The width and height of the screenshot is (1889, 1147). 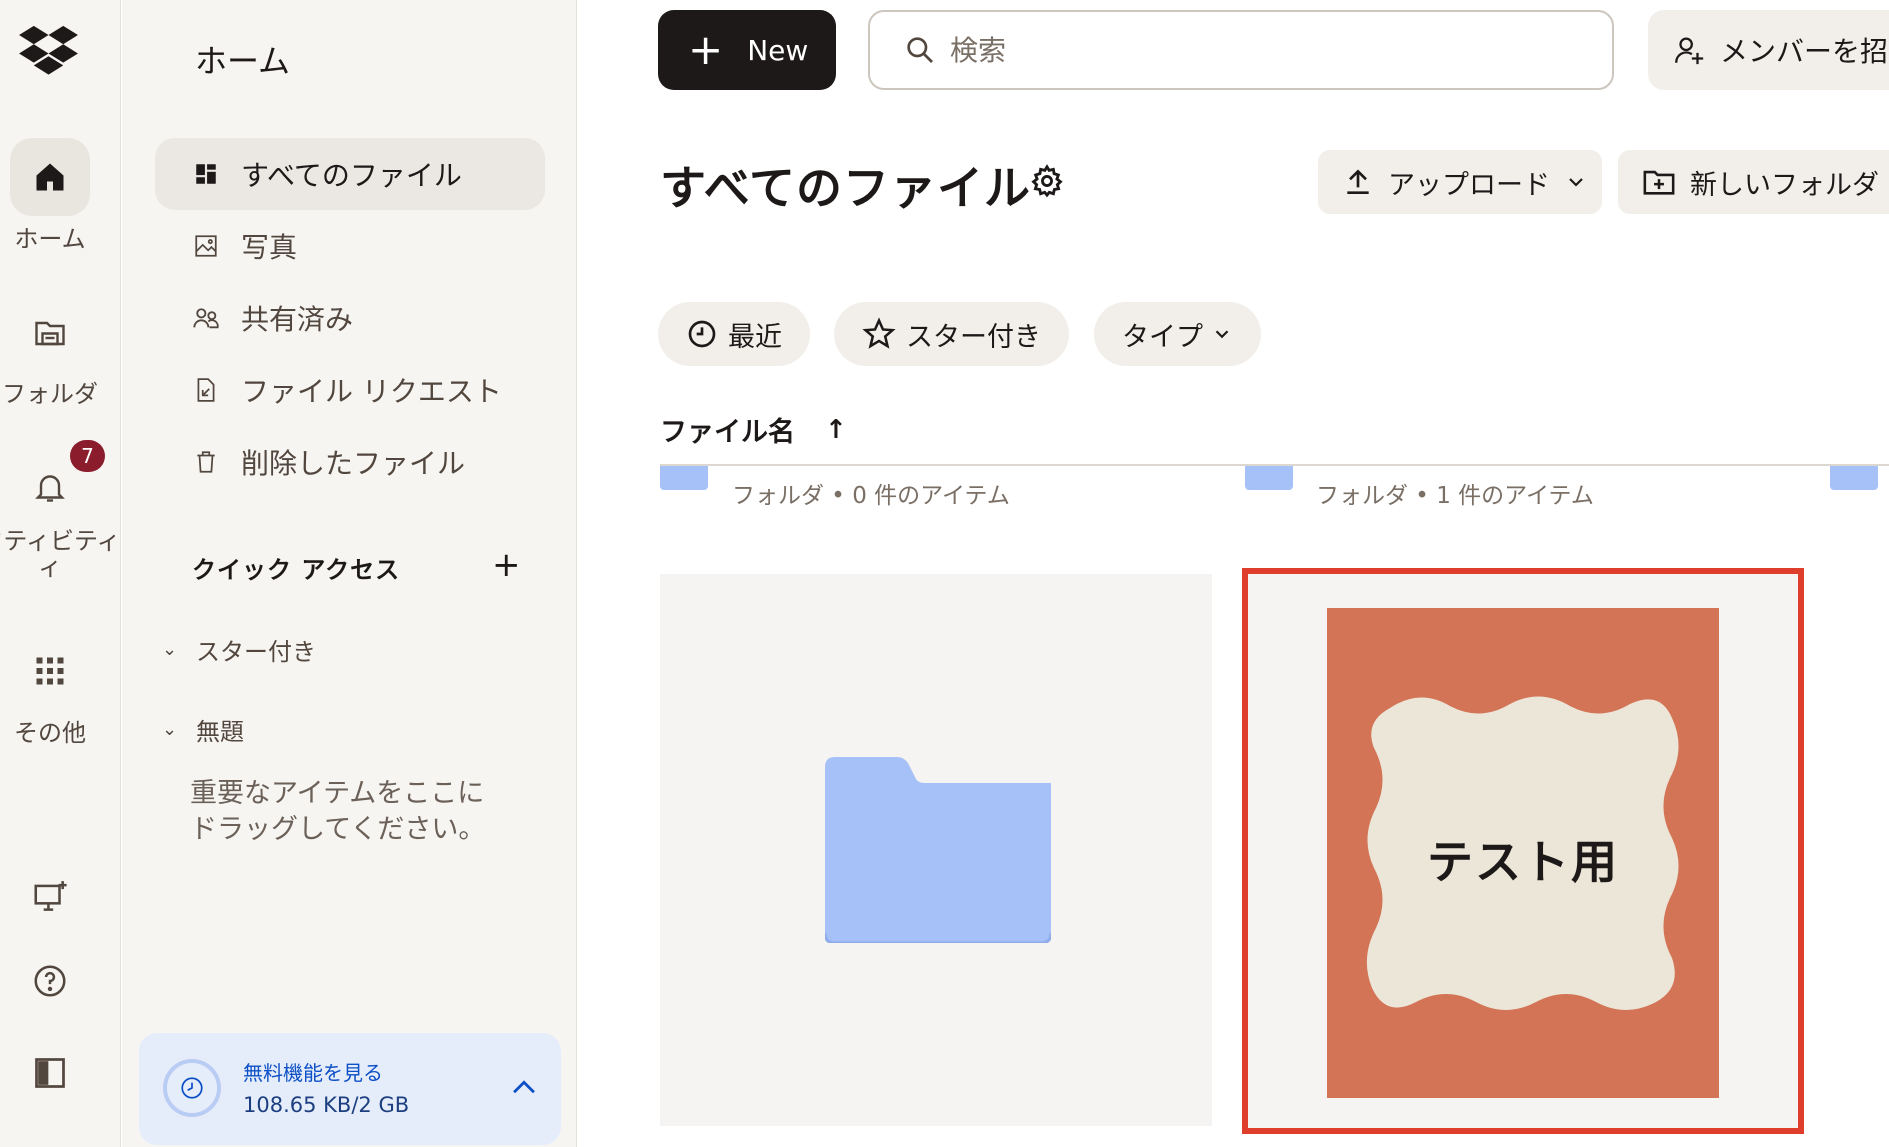 What do you see at coordinates (524, 1088) in the screenshot?
I see `chevron-up-icon` at bounding box center [524, 1088].